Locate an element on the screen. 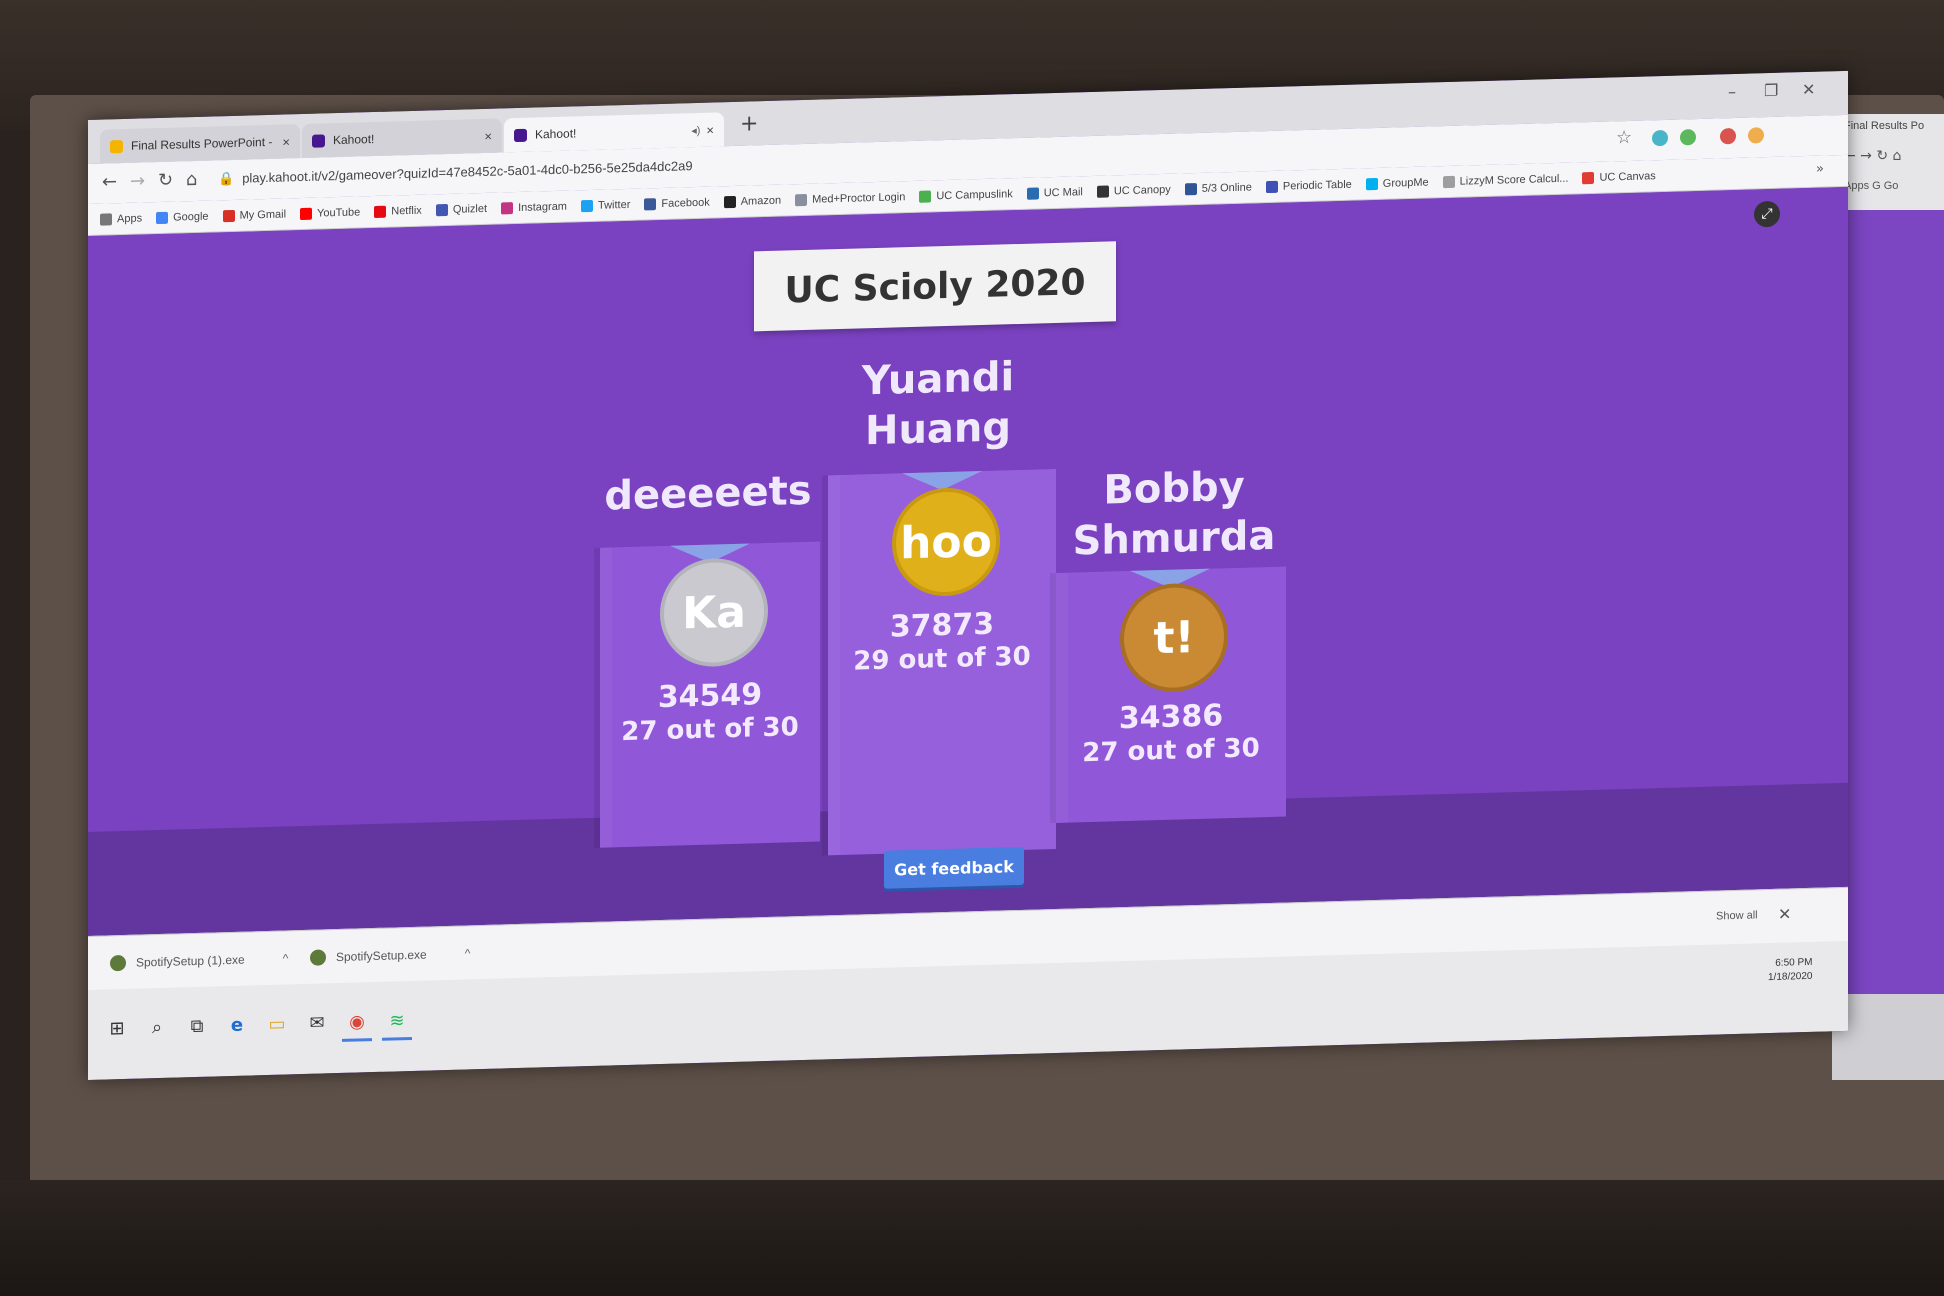 This screenshot has height=1296, width=1944. fullscreen-icon: ⤢ is located at coordinates (1767, 214).